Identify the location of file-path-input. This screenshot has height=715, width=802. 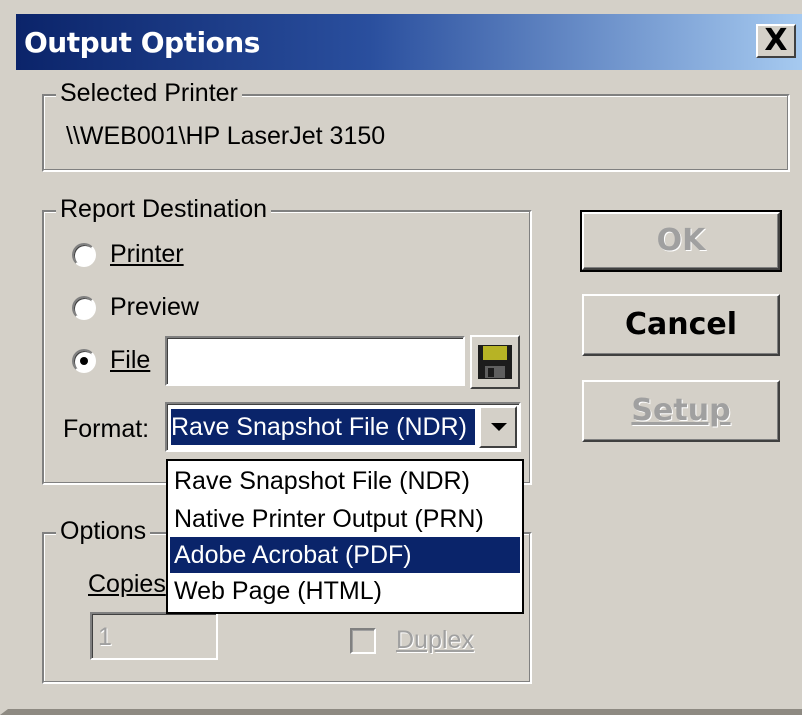
(315, 361).